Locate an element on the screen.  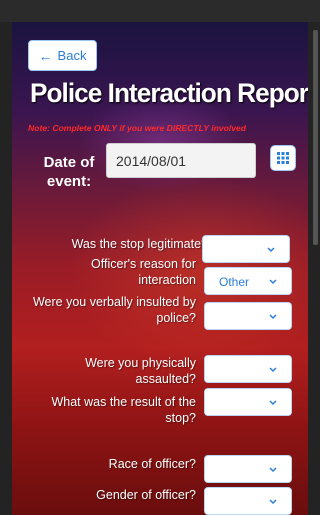
select-stop-result is located at coordinates (248, 402).